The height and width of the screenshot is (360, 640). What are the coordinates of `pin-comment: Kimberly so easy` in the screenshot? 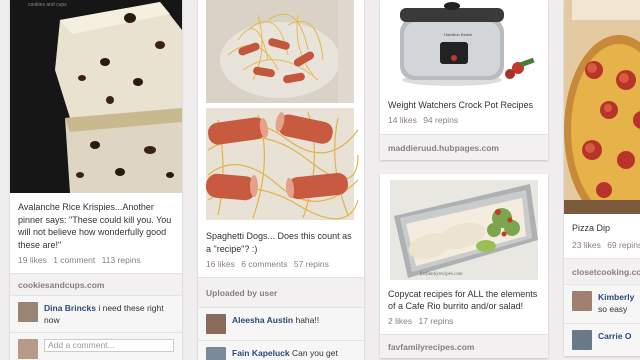 It's located at (602, 303).